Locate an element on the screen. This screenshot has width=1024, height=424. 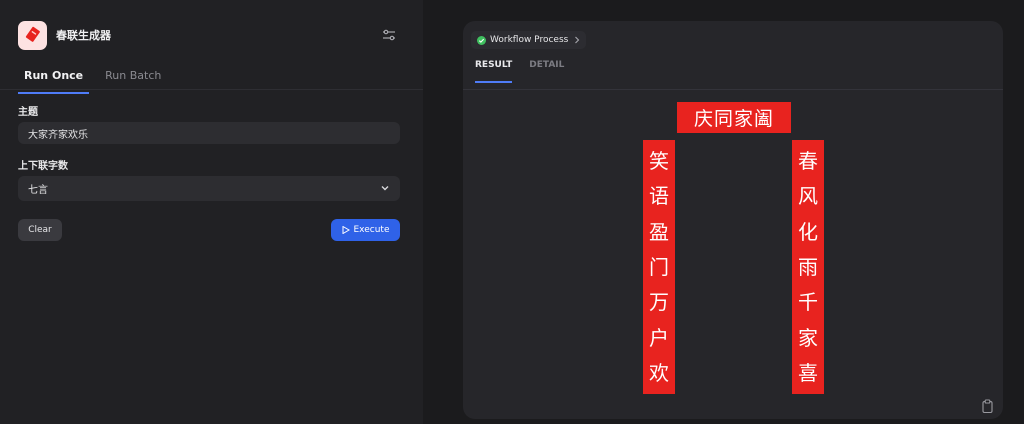
left-couplet-char: 语 is located at coordinates (659, 196).